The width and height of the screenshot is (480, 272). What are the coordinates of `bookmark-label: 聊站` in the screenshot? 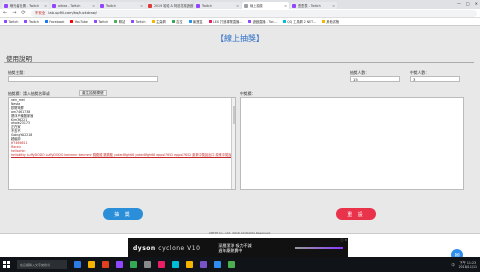 It's located at (122, 22).